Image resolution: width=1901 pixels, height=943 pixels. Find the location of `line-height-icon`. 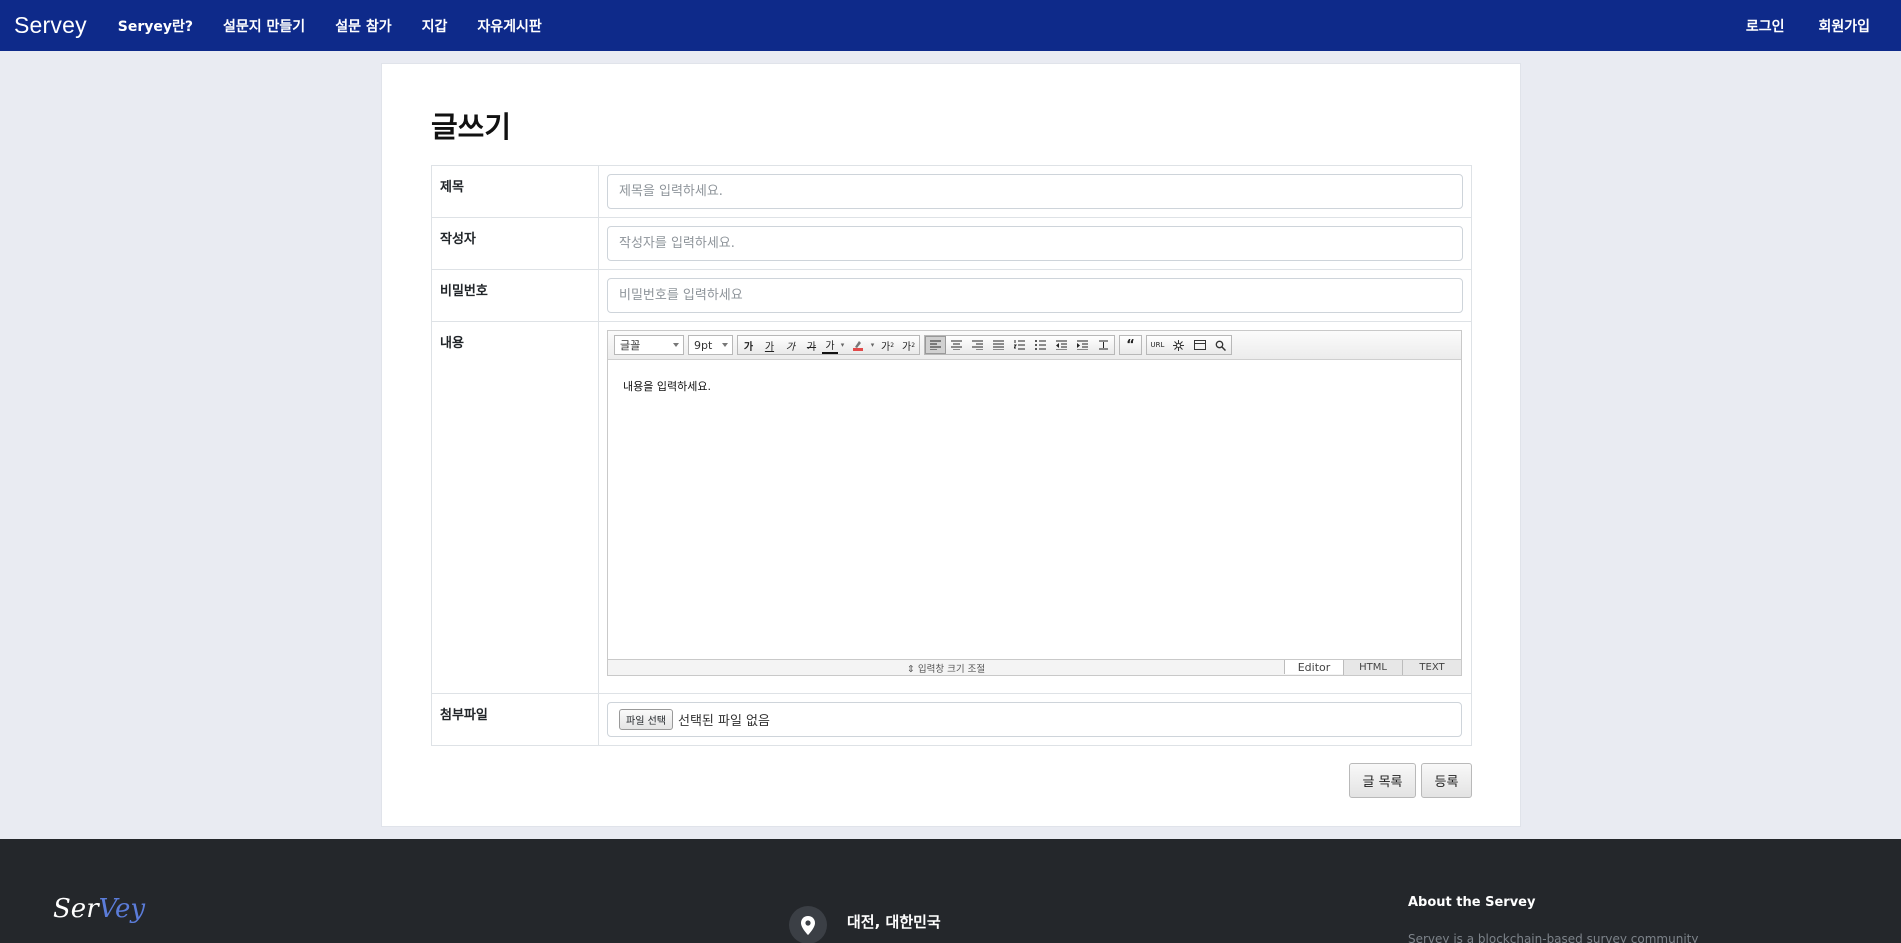

line-height-icon is located at coordinates (1103, 345).